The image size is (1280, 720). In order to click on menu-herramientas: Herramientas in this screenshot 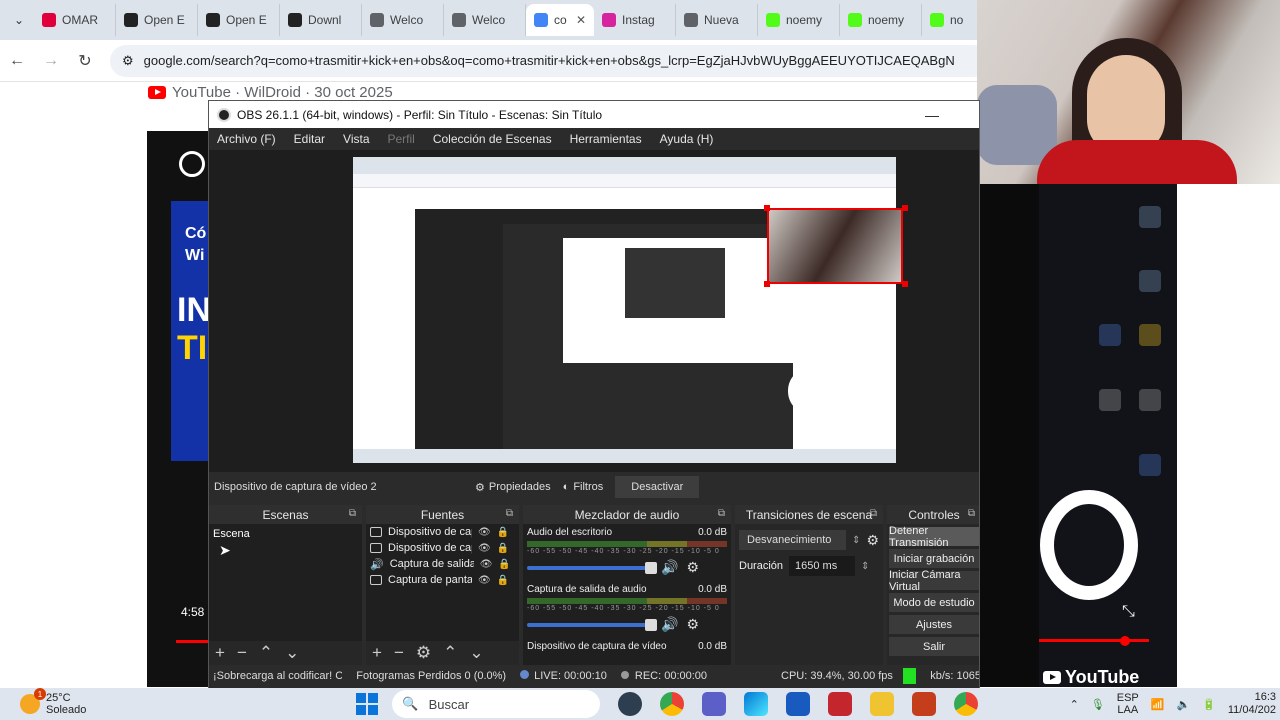, I will do `click(606, 139)`.